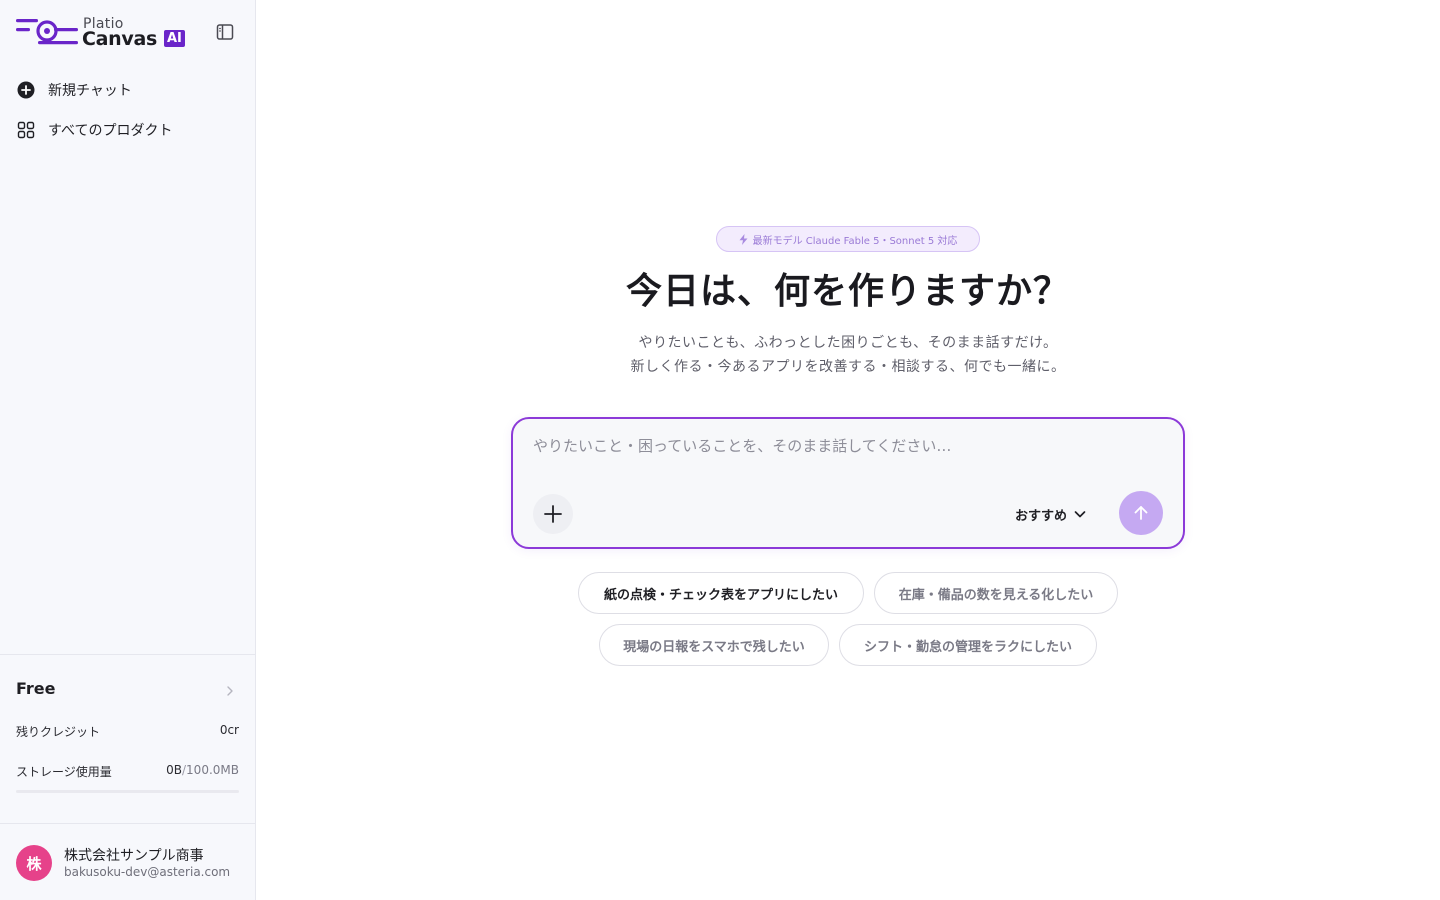 Image resolution: width=1440 pixels, height=900 pixels. What do you see at coordinates (127, 791) in the screenshot?
I see `storage-progress-bar` at bounding box center [127, 791].